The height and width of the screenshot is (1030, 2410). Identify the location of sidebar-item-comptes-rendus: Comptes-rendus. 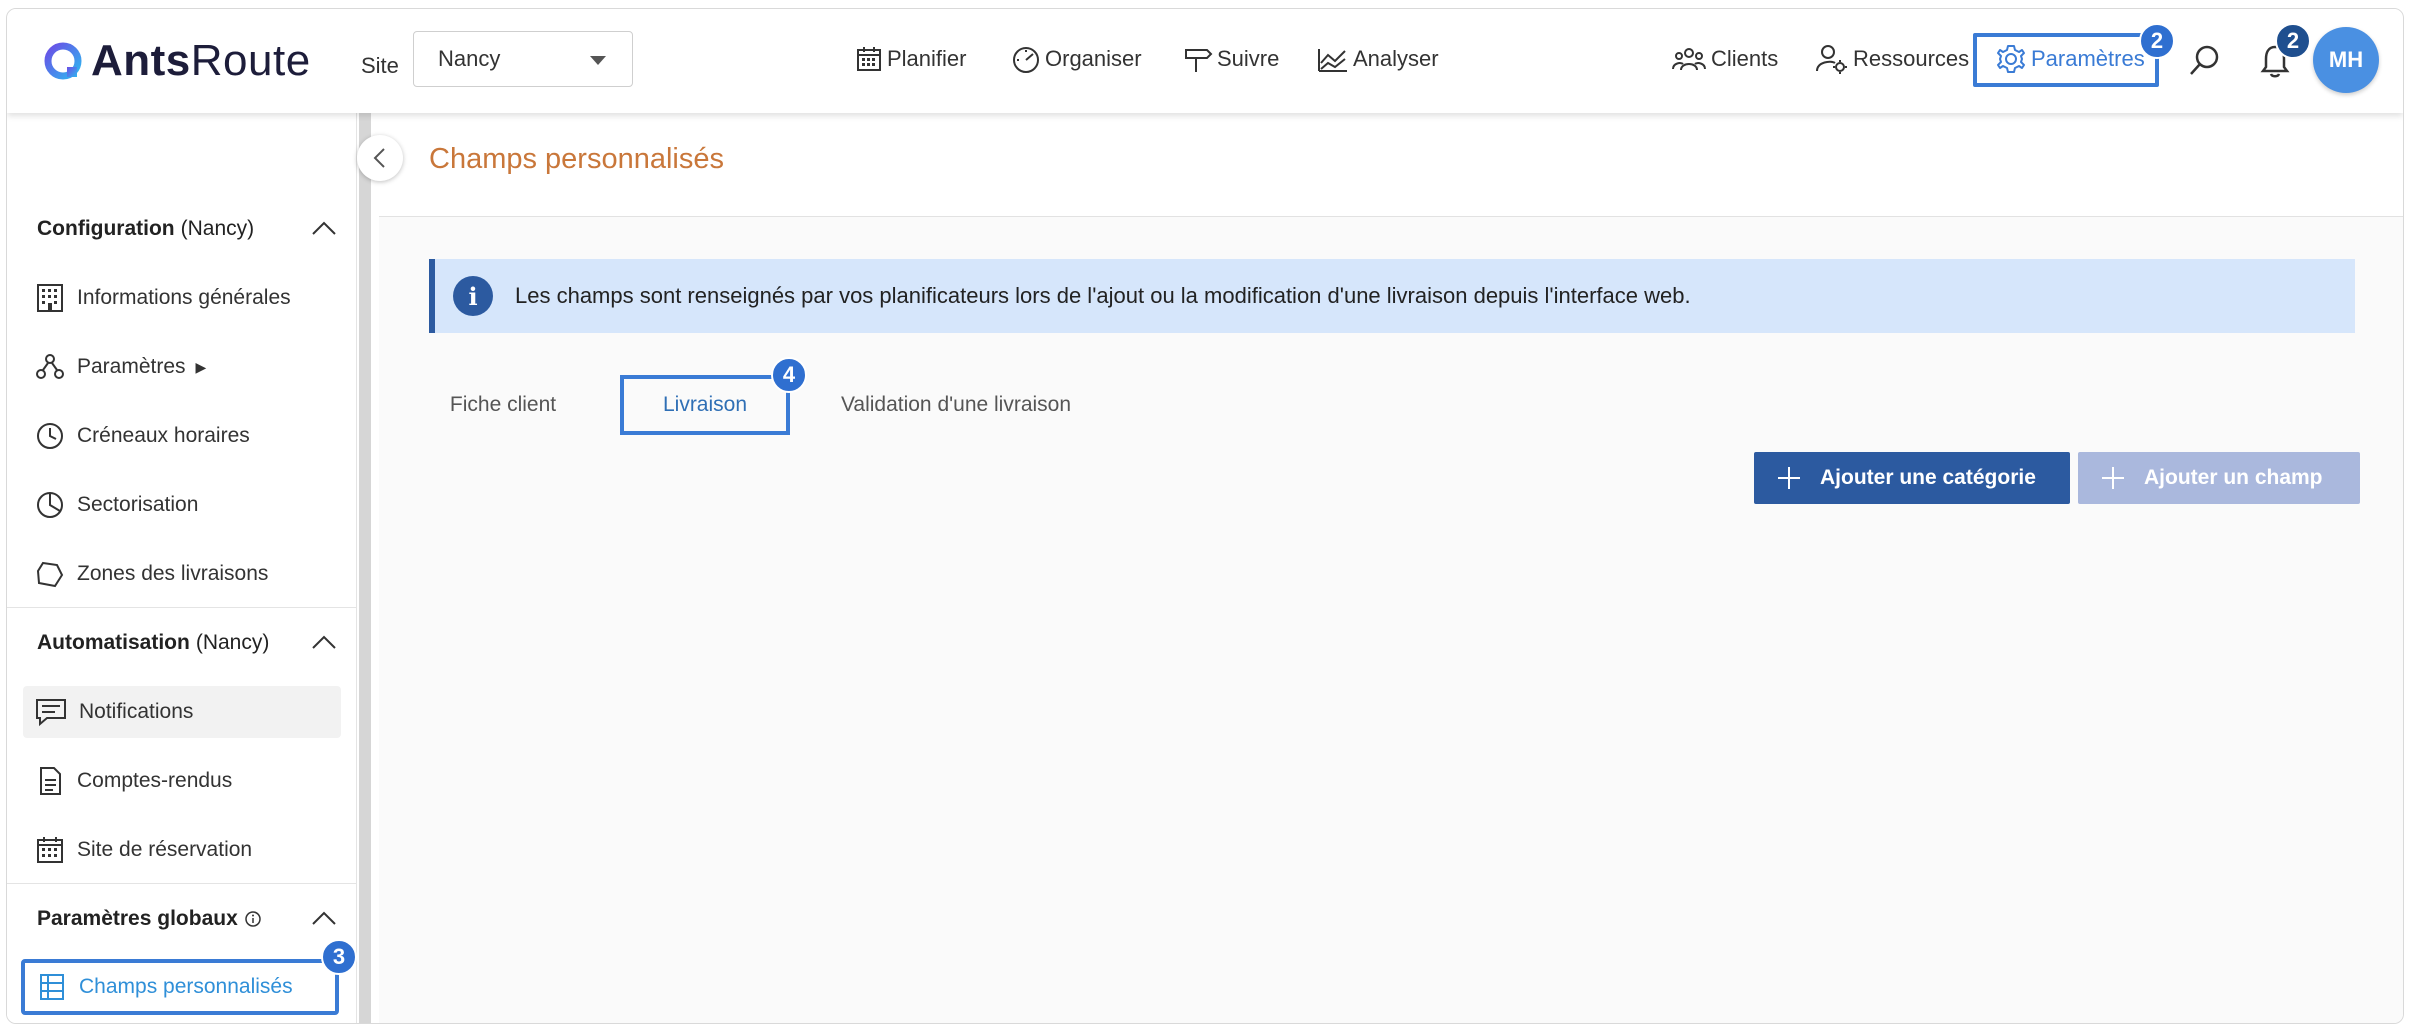
(182, 781).